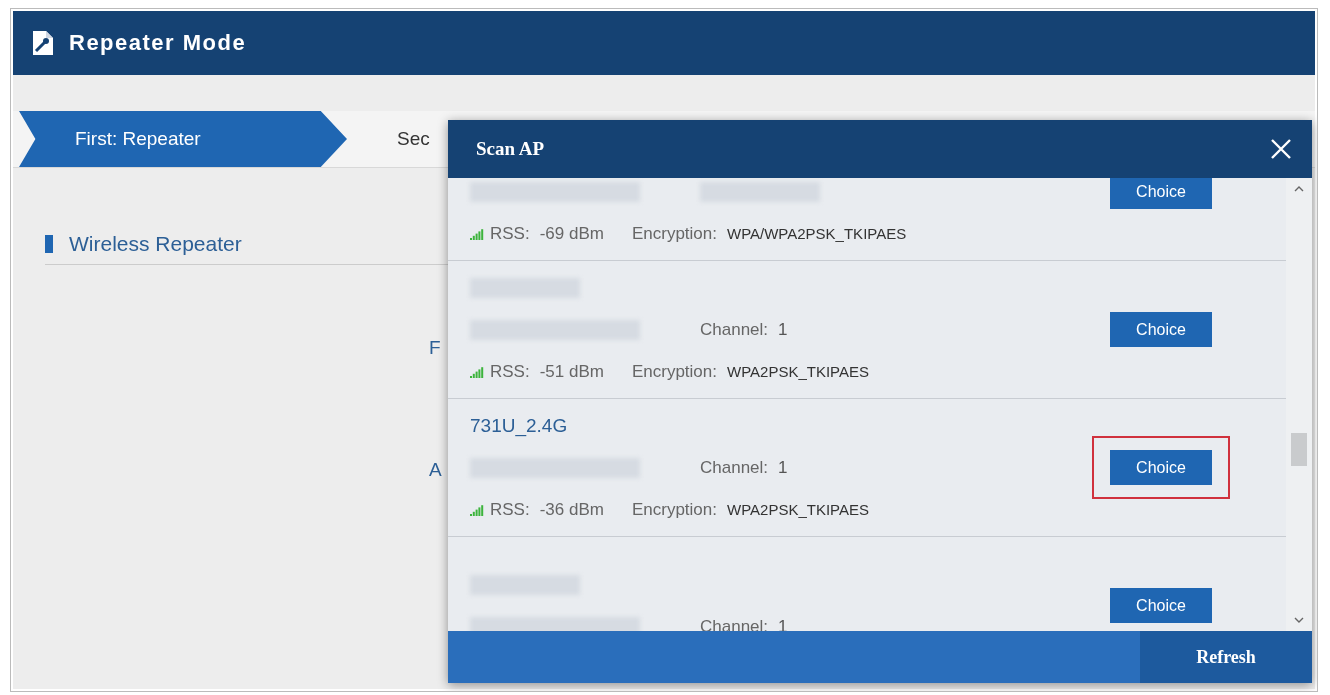 Image resolution: width=1330 pixels, height=695 pixels. Describe the element at coordinates (1281, 149) in the screenshot. I see `close-icon` at that location.